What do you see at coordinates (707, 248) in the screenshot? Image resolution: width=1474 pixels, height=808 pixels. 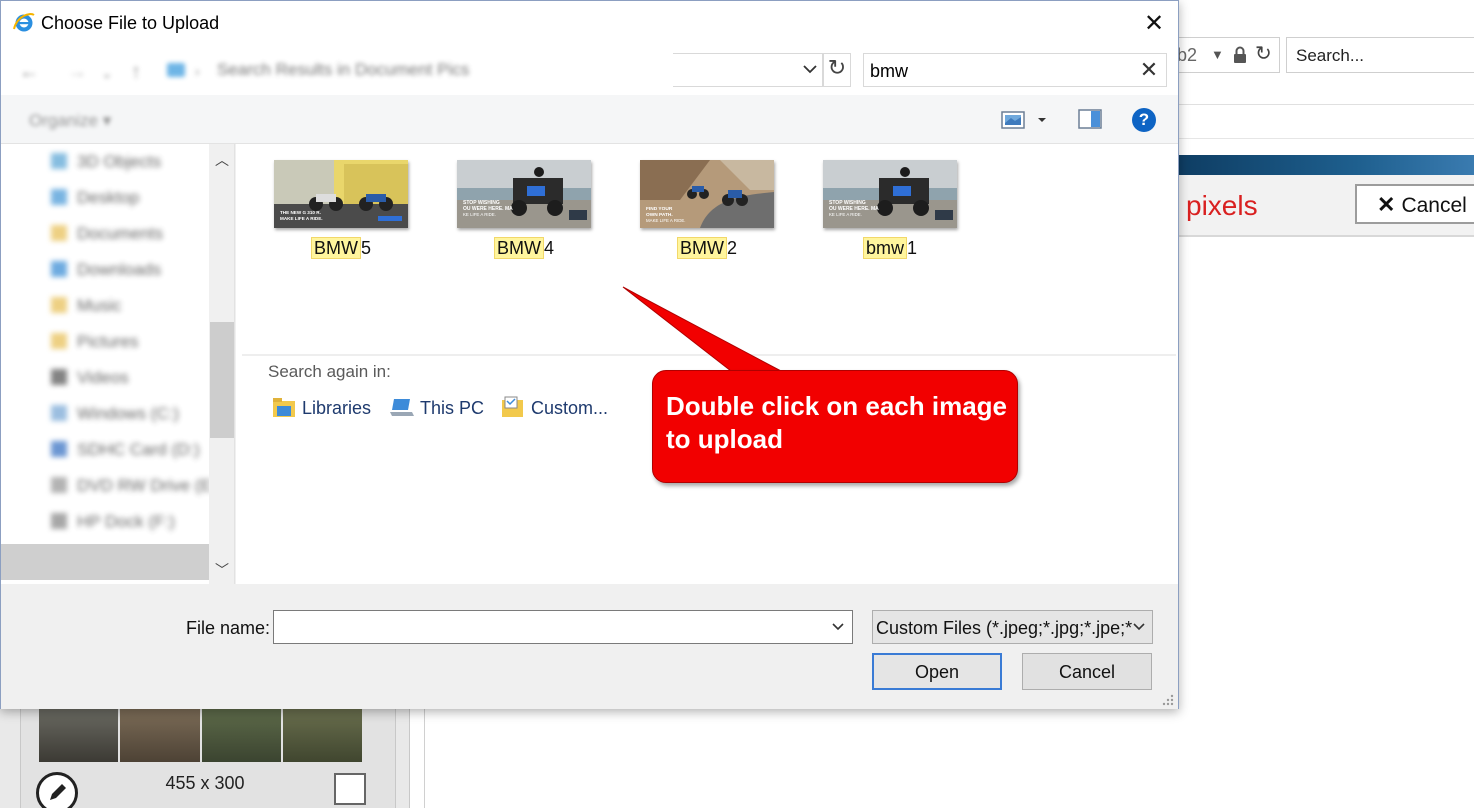 I see `file-name: BMW 2` at bounding box center [707, 248].